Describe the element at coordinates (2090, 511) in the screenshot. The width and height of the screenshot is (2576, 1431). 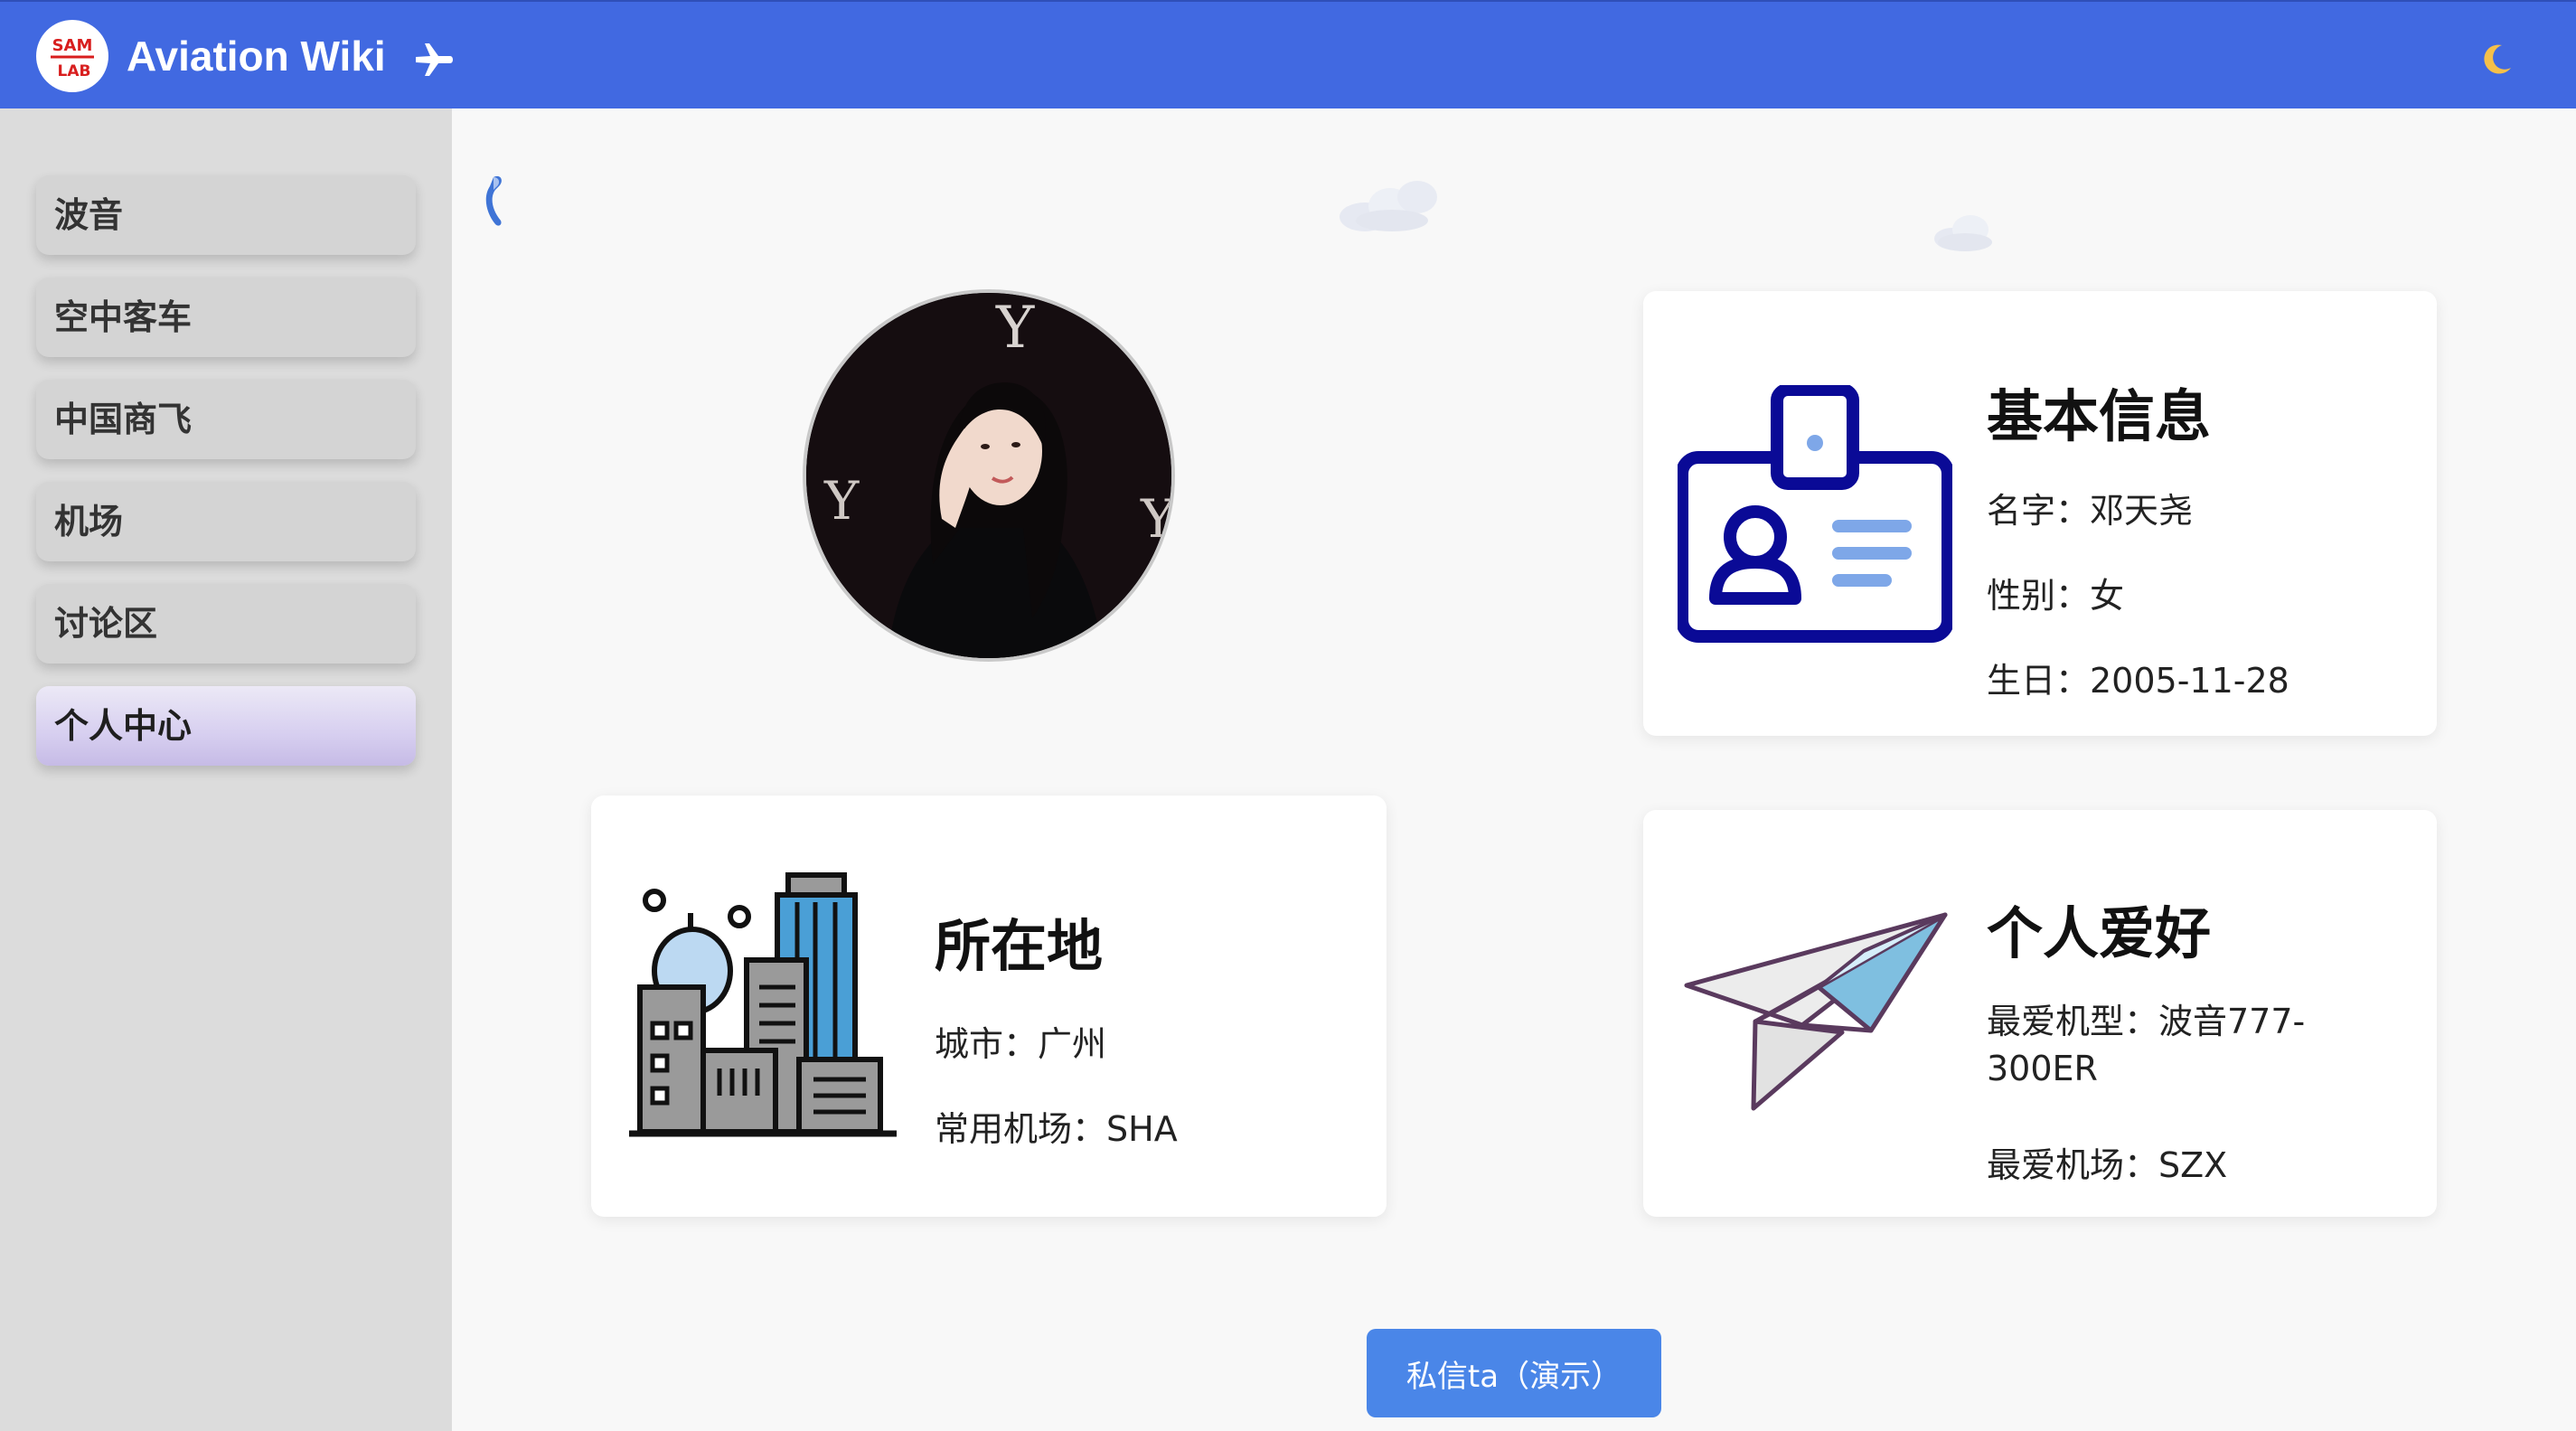
I see `name-field: 名字：邓天尧` at that location.